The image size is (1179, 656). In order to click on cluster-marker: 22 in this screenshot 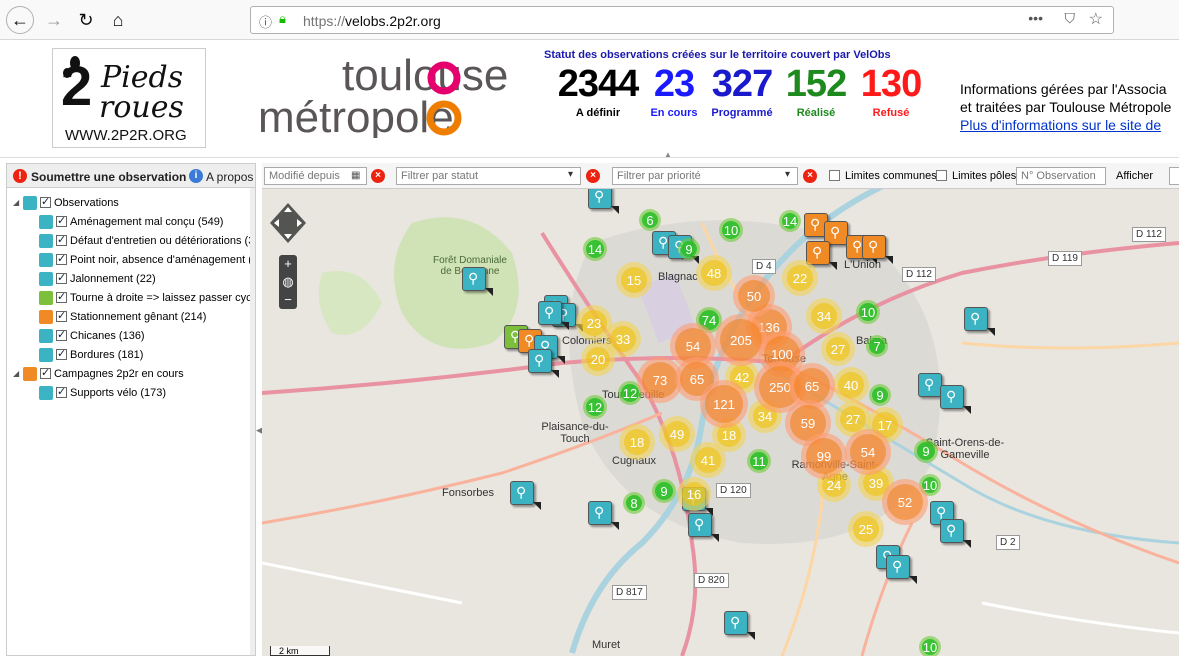, I will do `click(800, 278)`.